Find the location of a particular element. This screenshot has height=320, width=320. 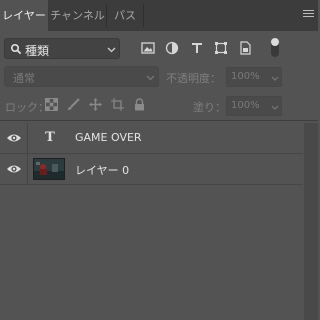

layer-image-thumbnail is located at coordinates (49, 169).